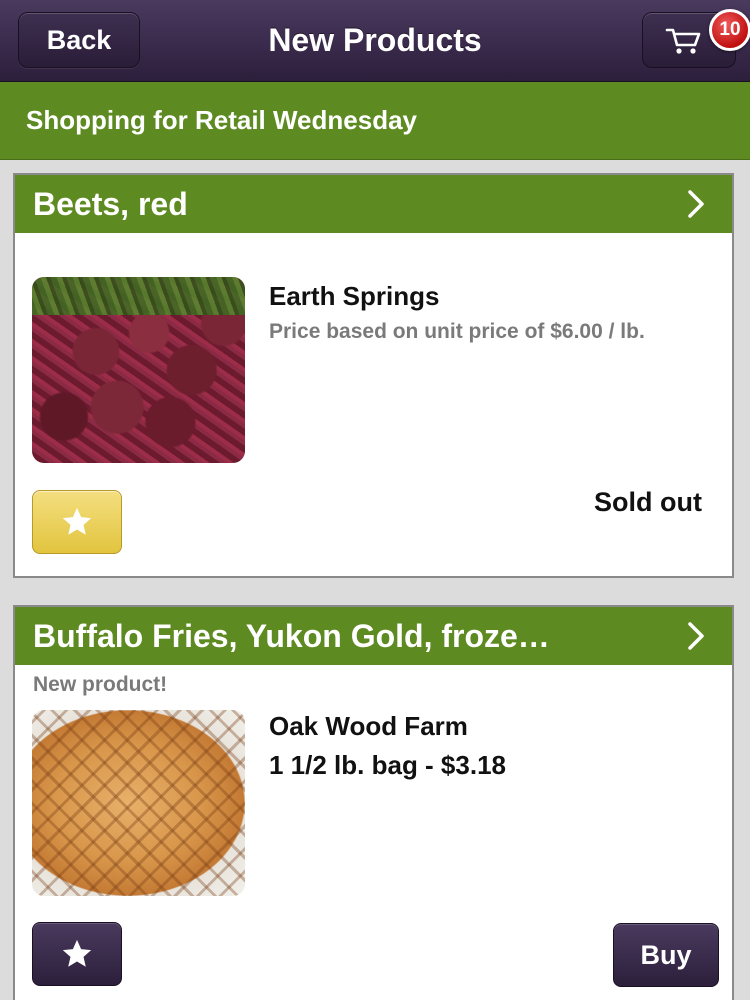 This screenshot has height=1000, width=750. I want to click on cart-button: 10, so click(696, 38).